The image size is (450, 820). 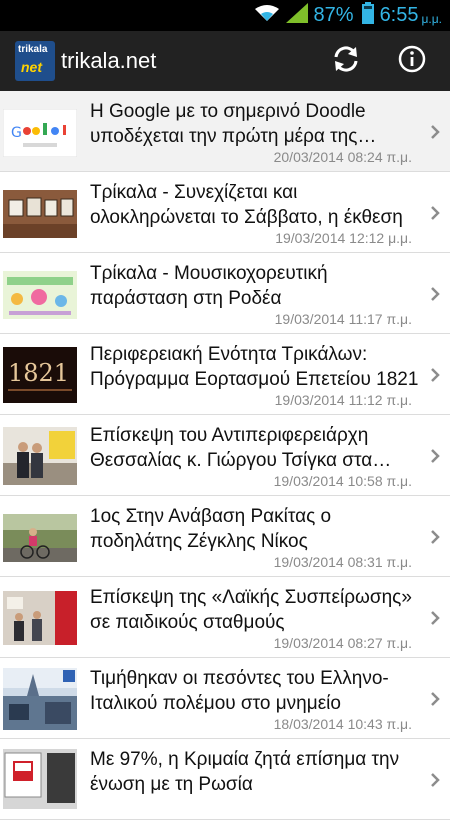 I want to click on refresh-icon, so click(x=346, y=61).